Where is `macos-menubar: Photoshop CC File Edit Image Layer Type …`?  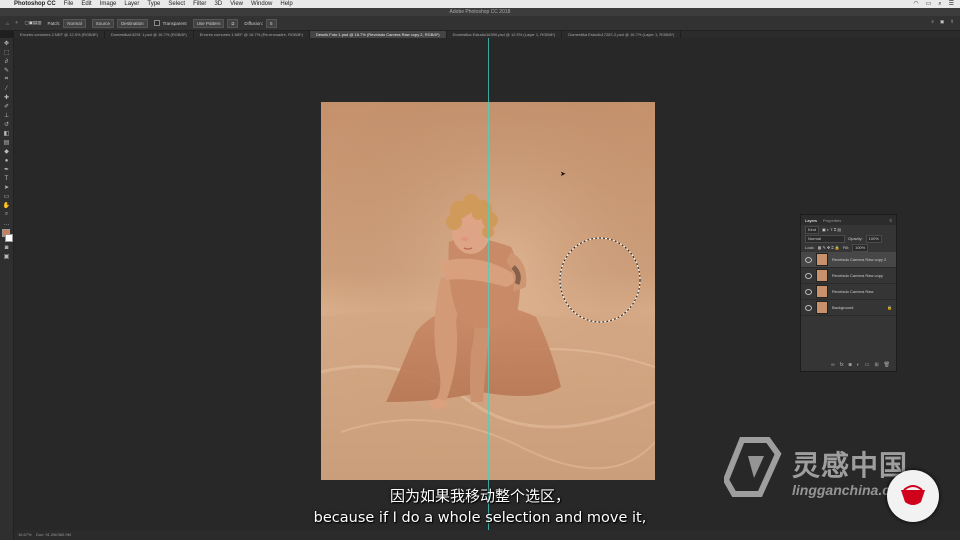
macos-menubar: Photoshop CC File Edit Image Layer Type … is located at coordinates (480, 4).